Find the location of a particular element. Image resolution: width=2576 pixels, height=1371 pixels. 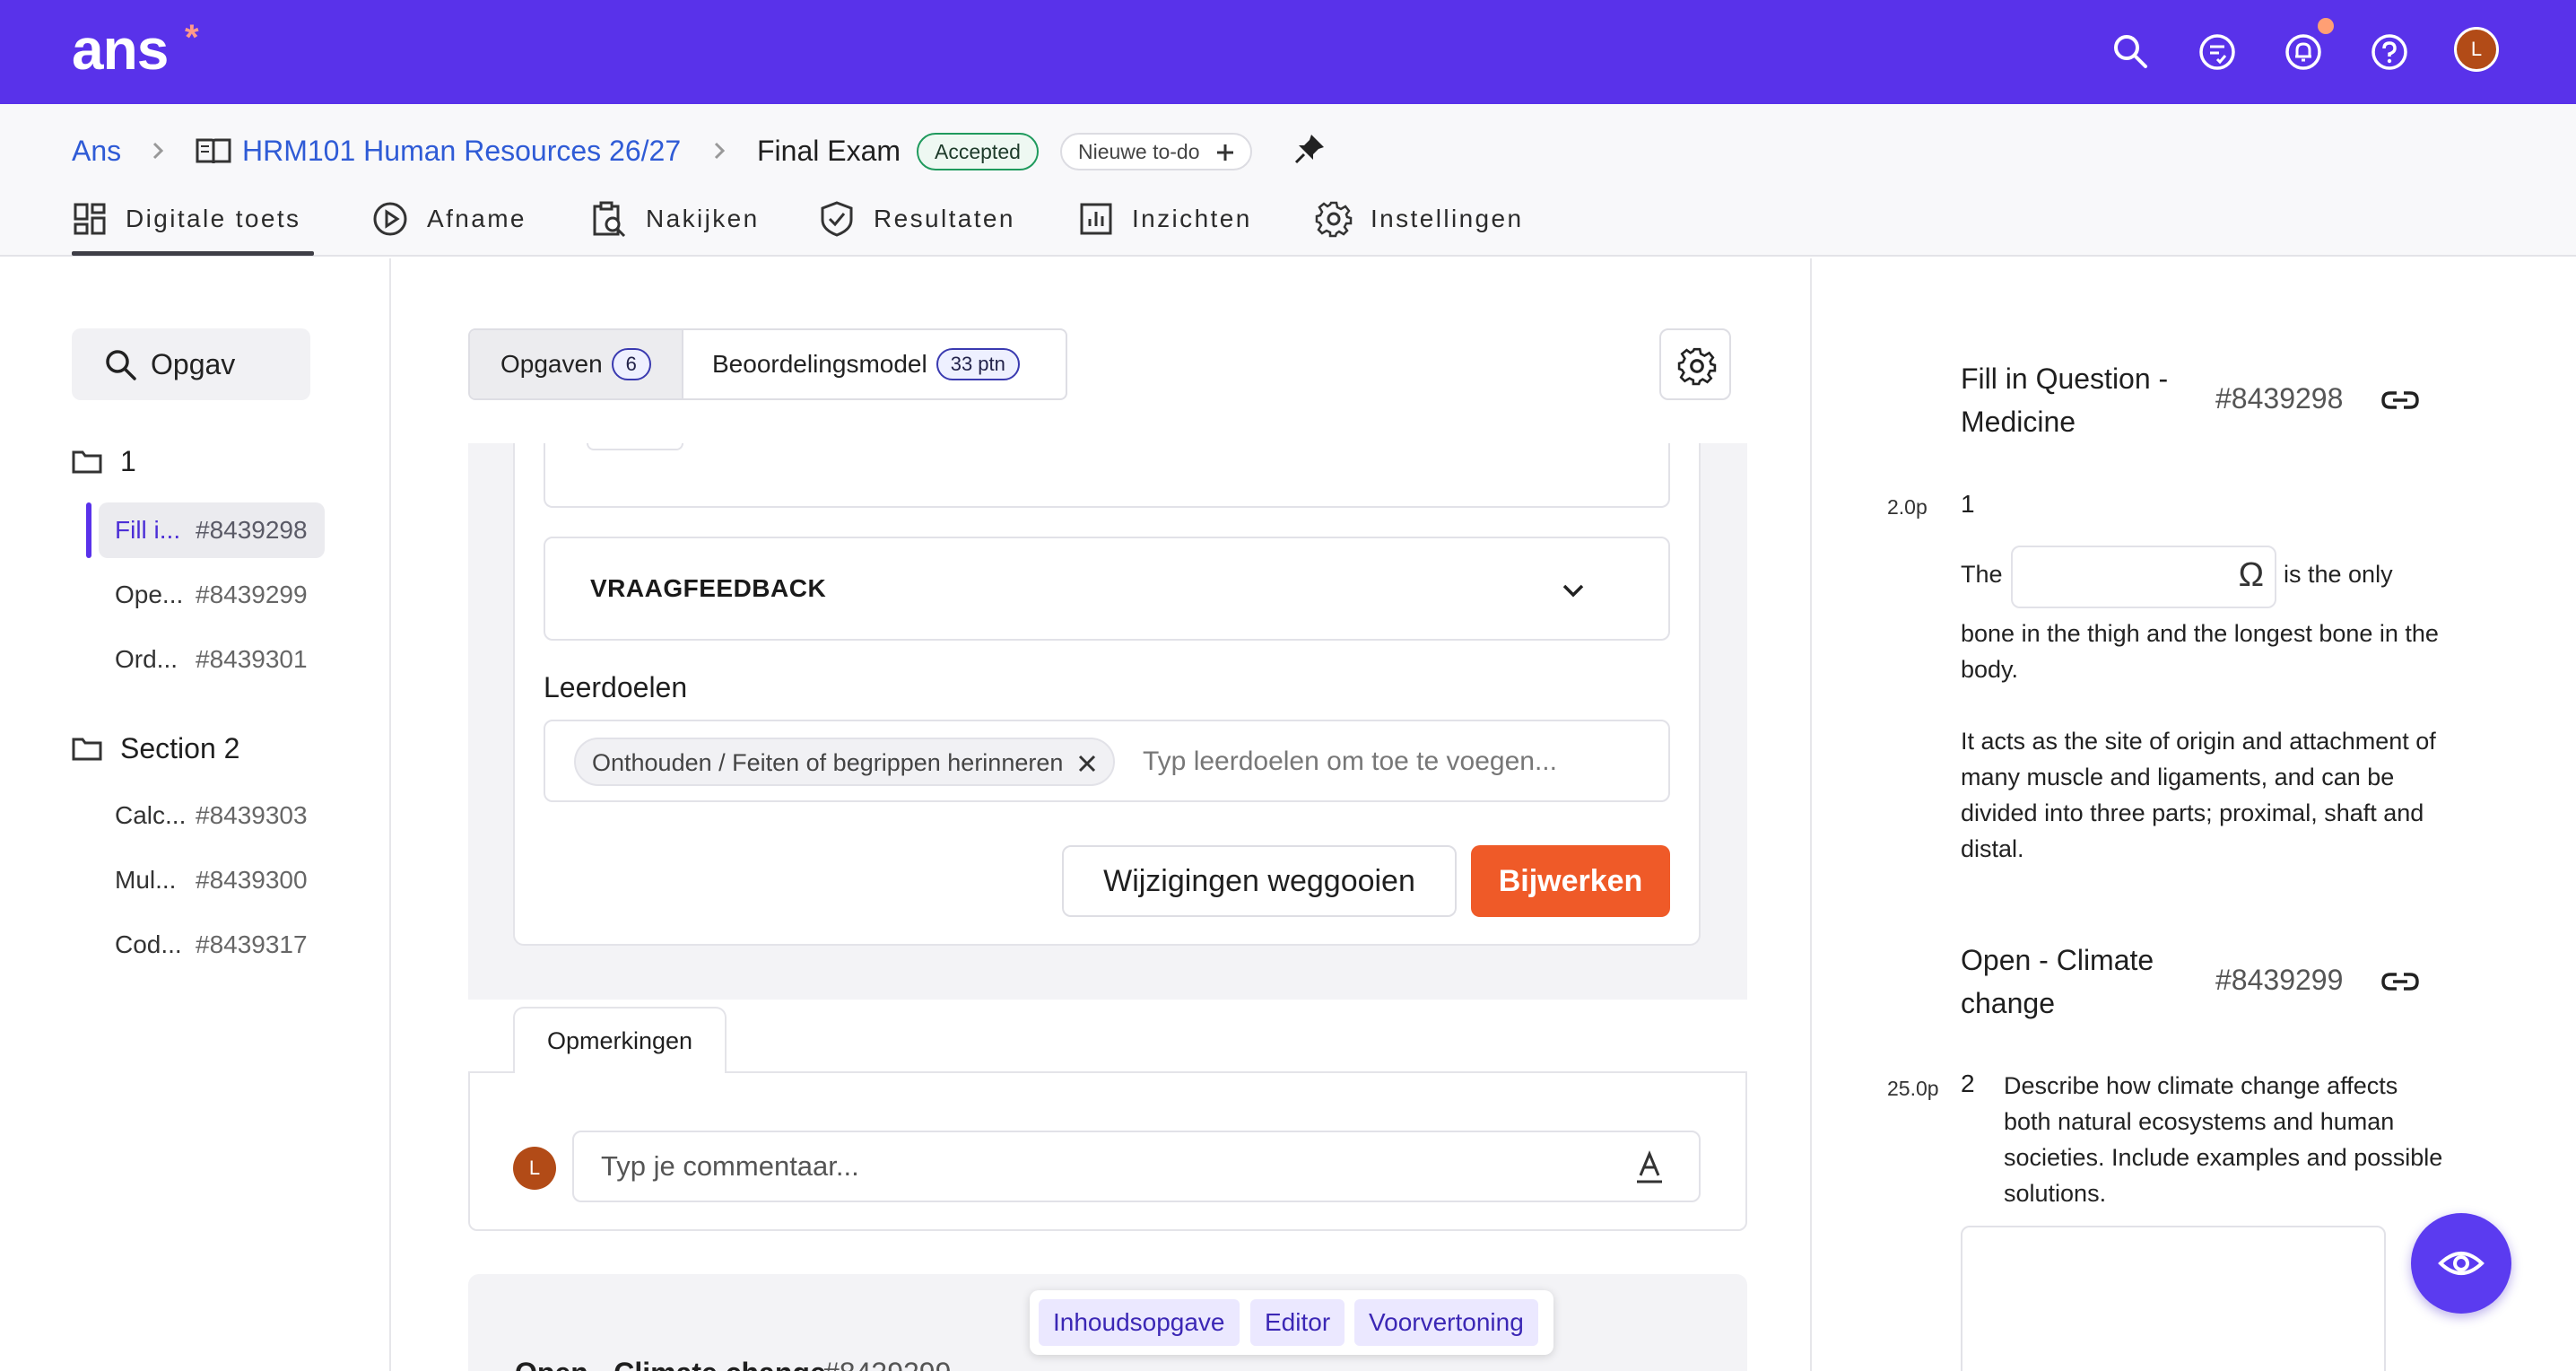

tab-nakijken: Nakijken is located at coordinates (675, 219).